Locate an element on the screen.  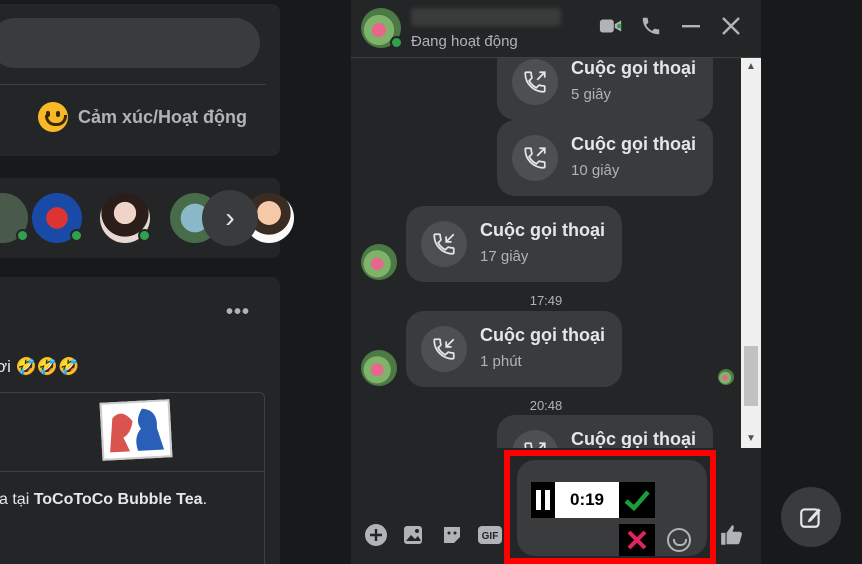
call-duration: 5 giây is located at coordinates (591, 94).